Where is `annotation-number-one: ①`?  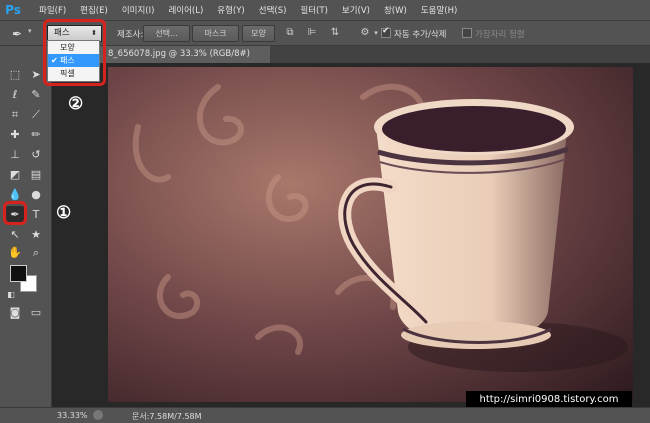
annotation-number-one: ① is located at coordinates (64, 213).